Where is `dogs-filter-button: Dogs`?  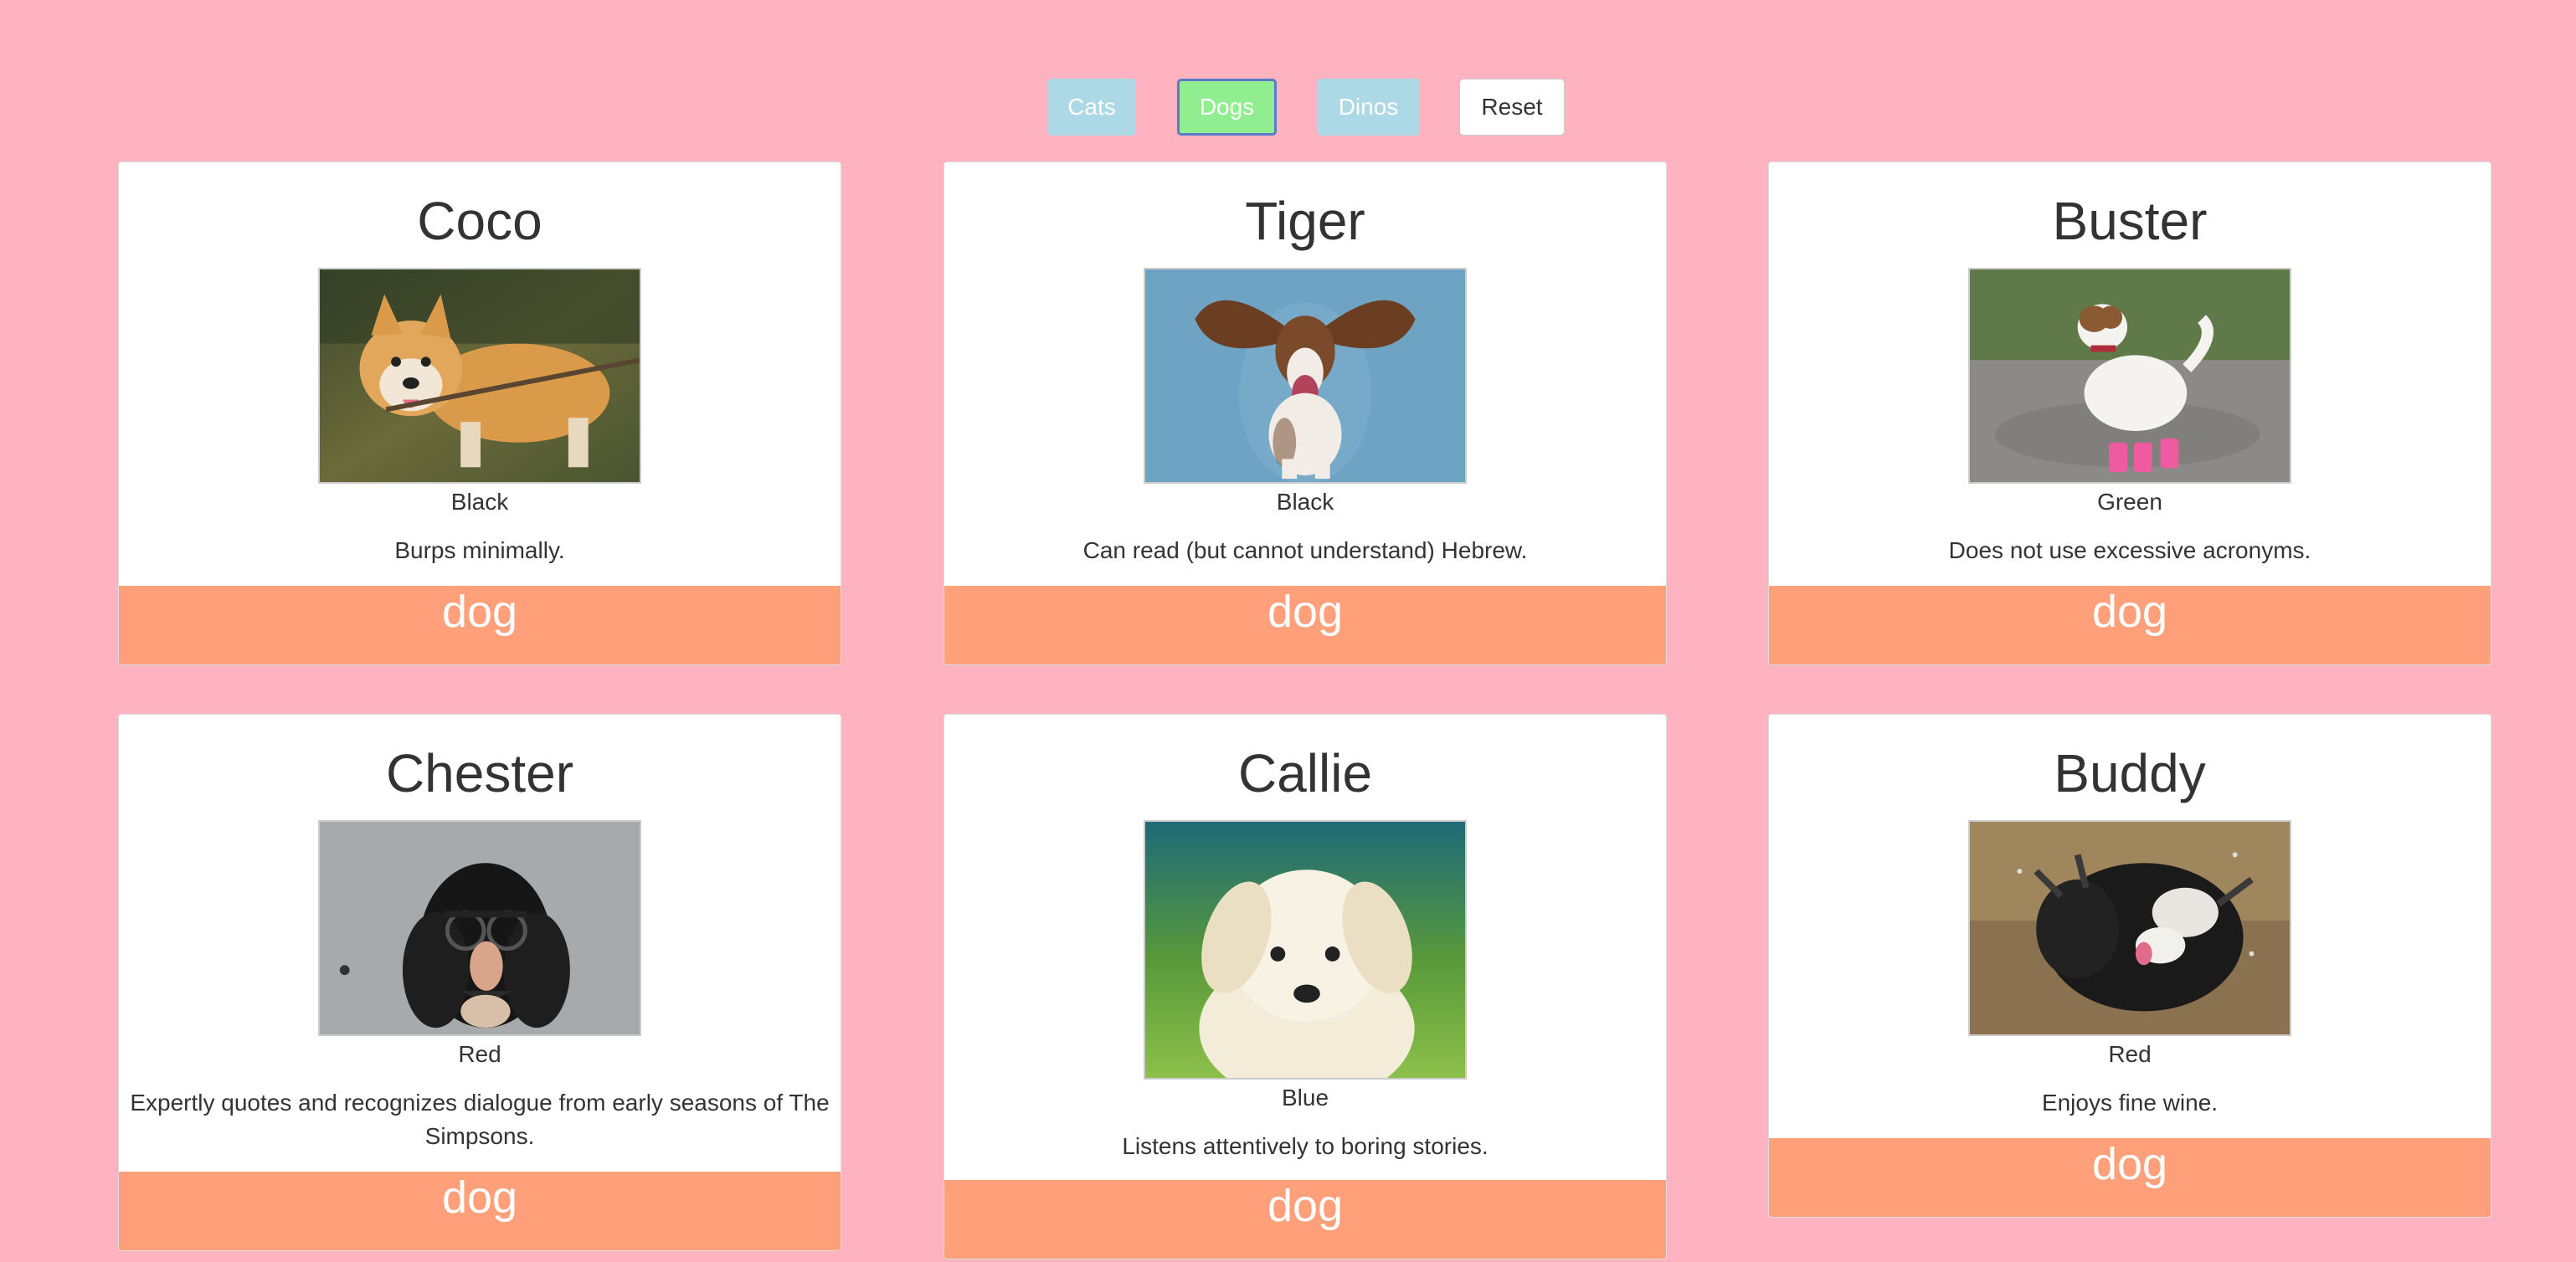
dogs-filter-button: Dogs is located at coordinates (1227, 107).